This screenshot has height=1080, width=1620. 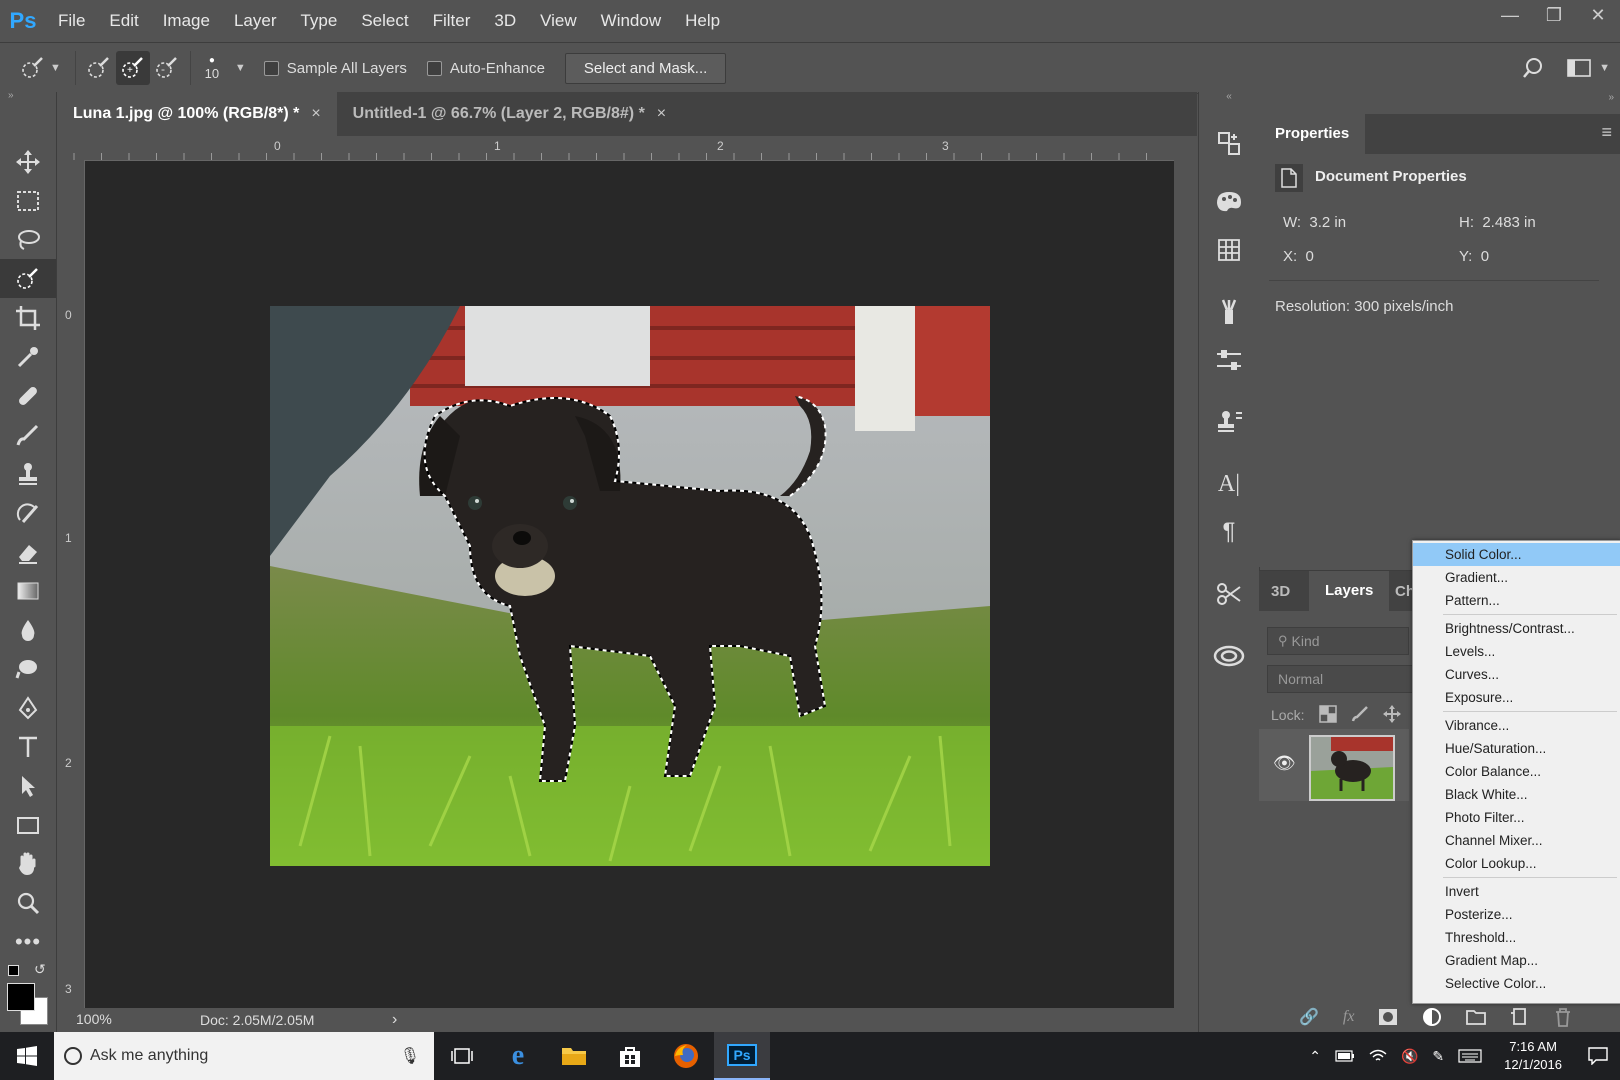 I want to click on wifi-icon, so click(x=1378, y=1056).